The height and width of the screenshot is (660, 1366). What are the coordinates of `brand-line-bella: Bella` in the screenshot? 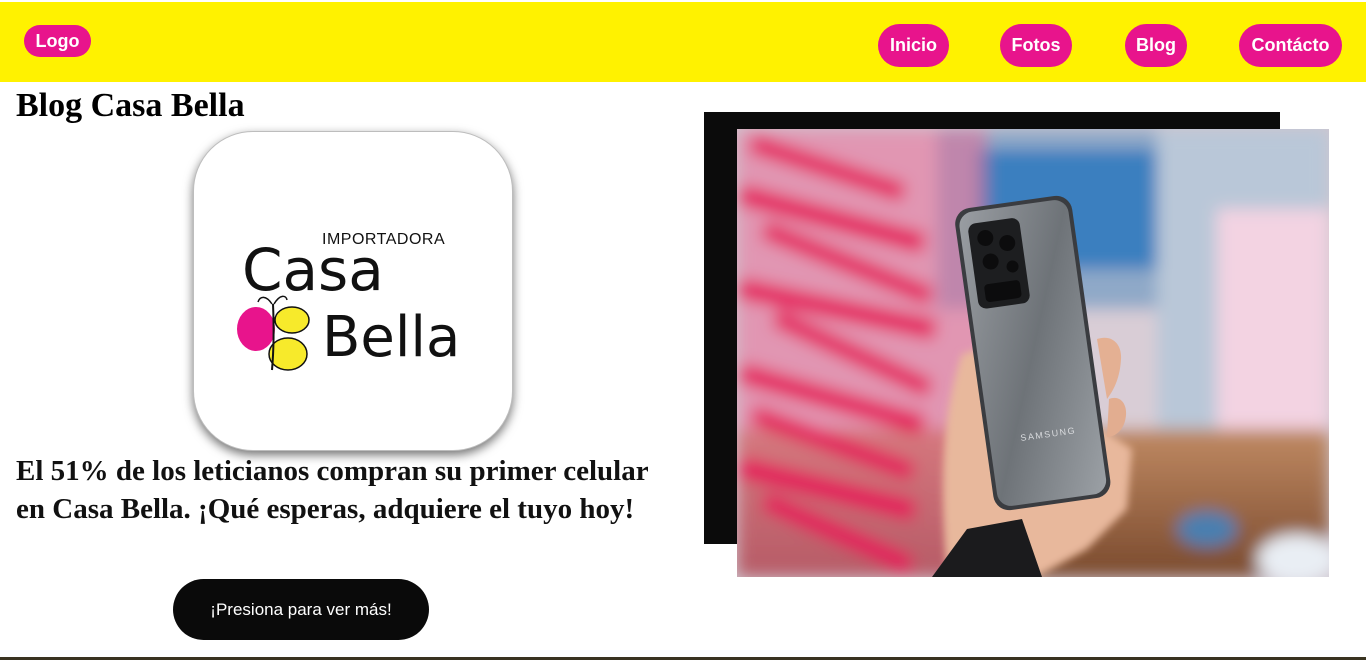 It's located at (391, 337).